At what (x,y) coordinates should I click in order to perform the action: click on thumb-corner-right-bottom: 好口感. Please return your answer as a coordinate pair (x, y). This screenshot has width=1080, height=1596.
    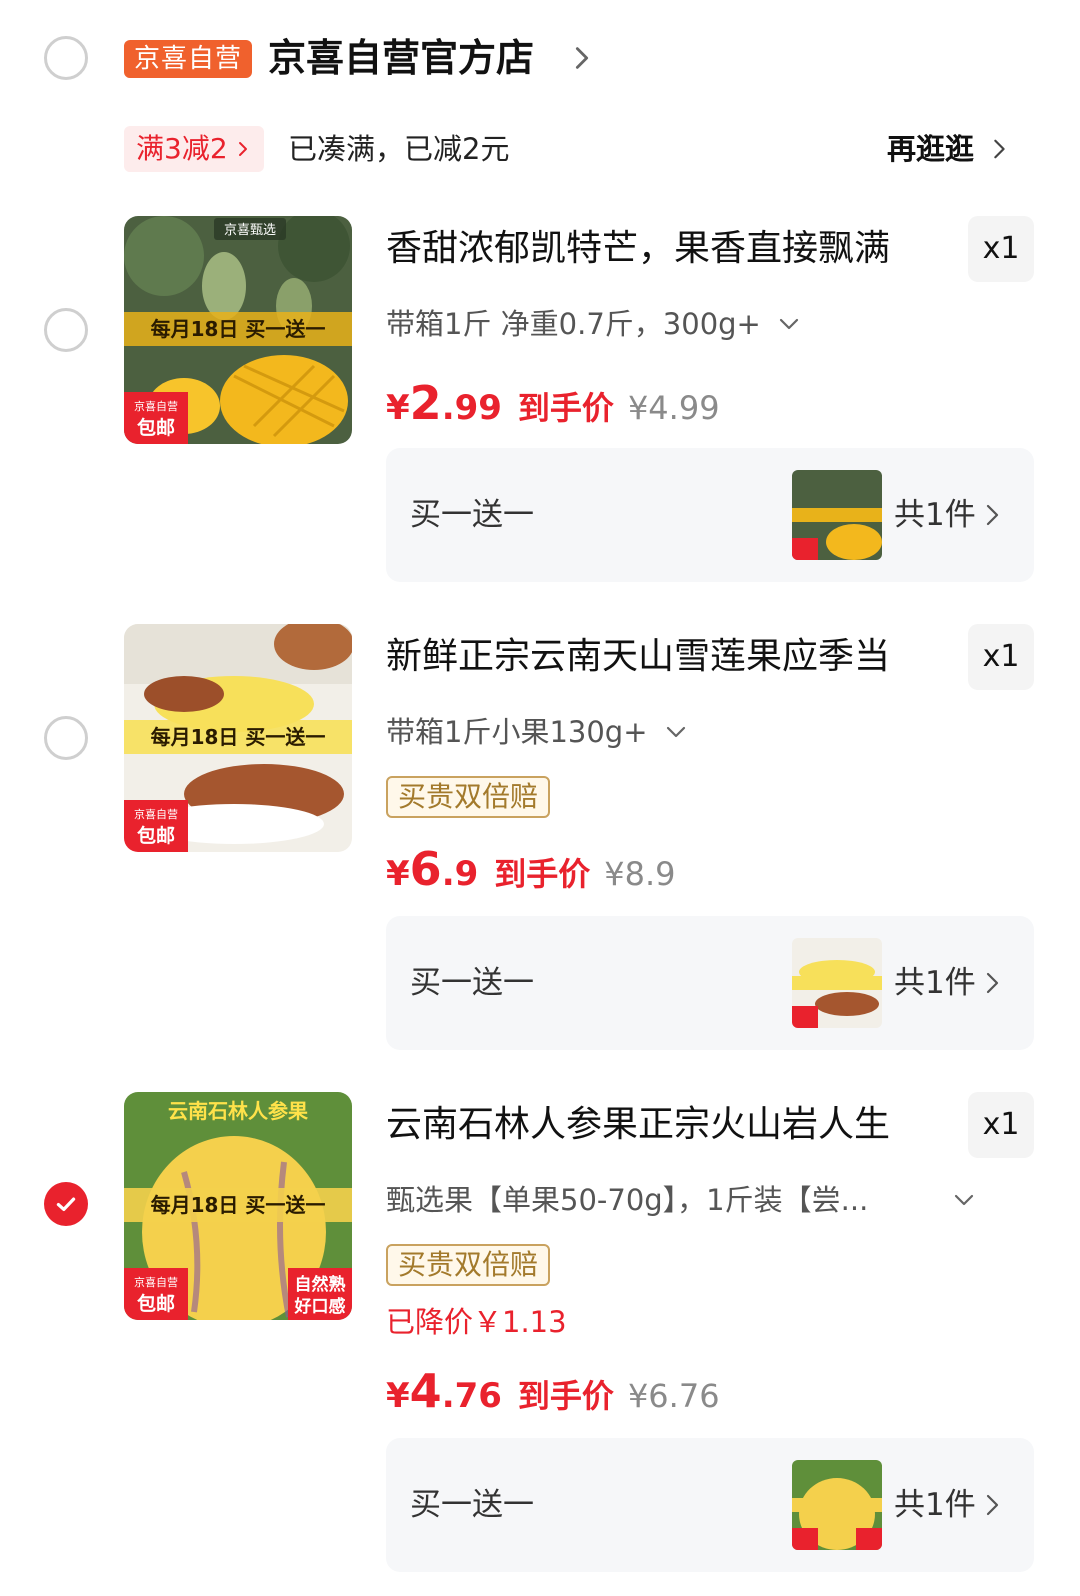
    Looking at the image, I should click on (320, 1306).